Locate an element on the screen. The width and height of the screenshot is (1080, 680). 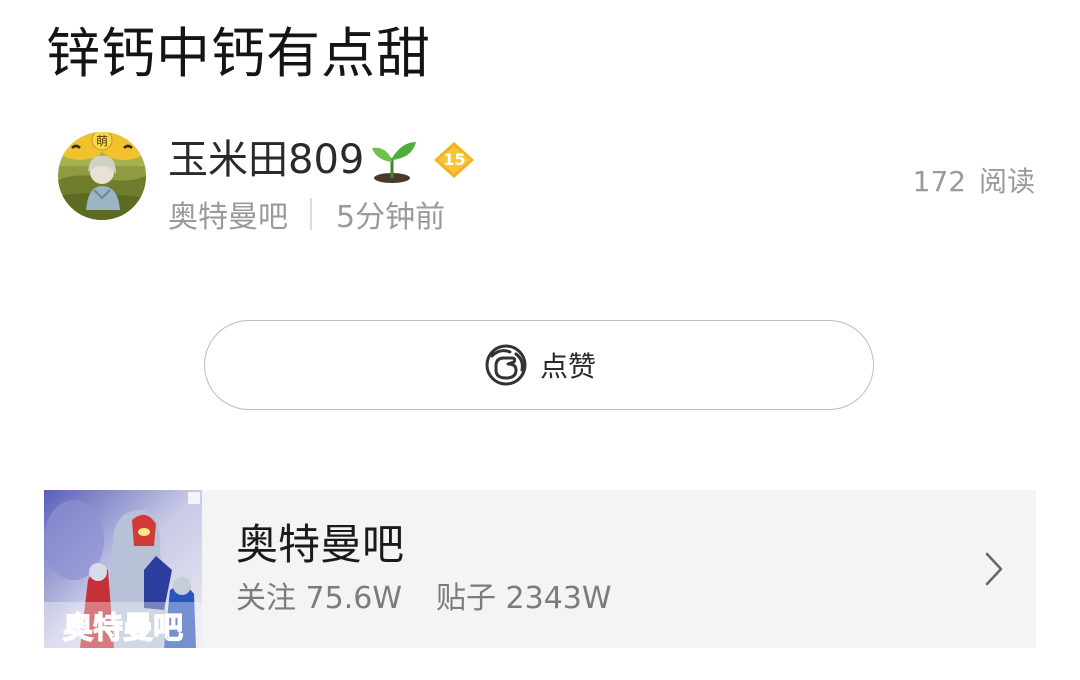
like-button: 点赞 is located at coordinates (539, 365).